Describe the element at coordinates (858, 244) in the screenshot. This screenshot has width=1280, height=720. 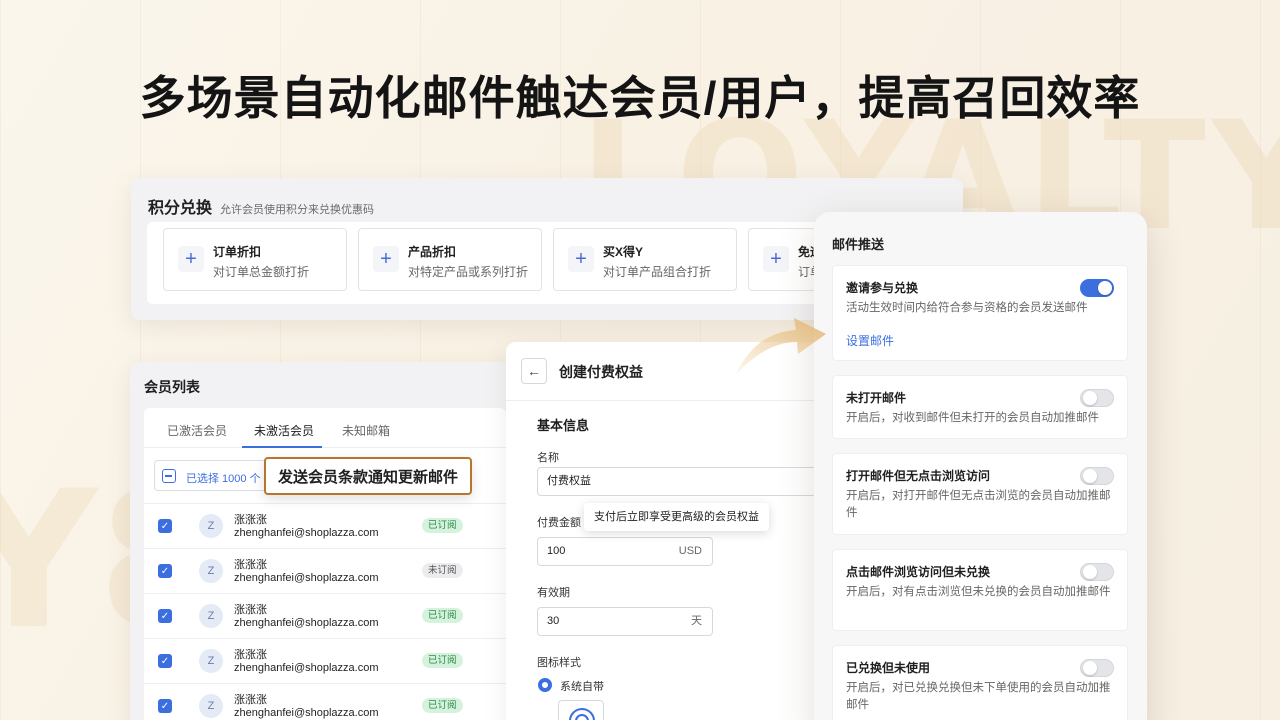
I see `email-push-title: 邮件推送` at that location.